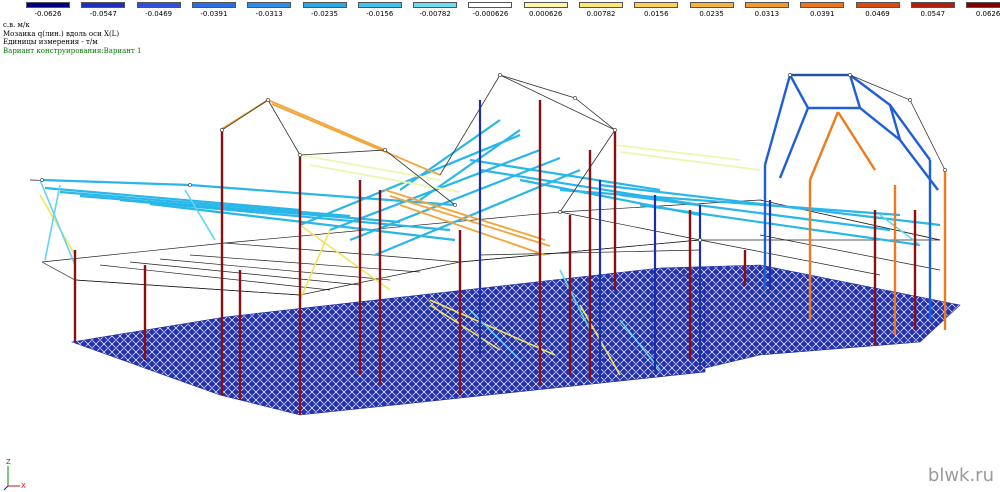 The image size is (1000, 492). I want to click on axis-triad: Z X, so click(14, 474).